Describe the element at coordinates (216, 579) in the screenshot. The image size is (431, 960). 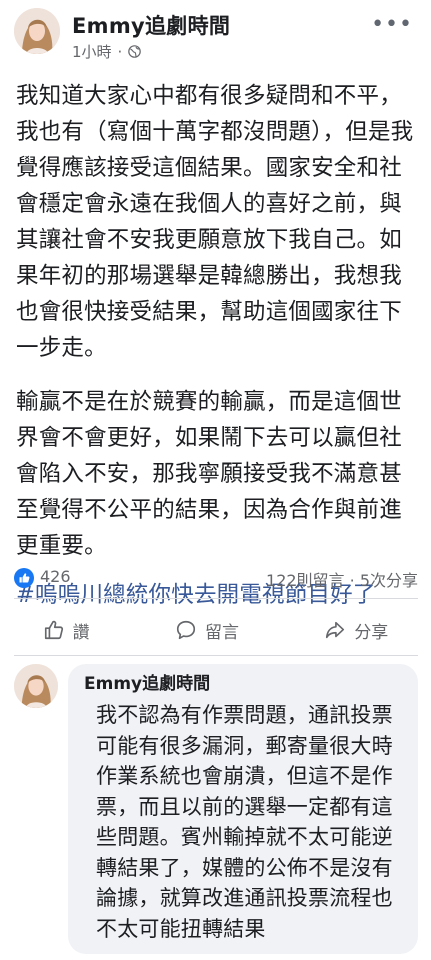
I see `reaction-stats: 426 122則留言 · 5次分享` at that location.